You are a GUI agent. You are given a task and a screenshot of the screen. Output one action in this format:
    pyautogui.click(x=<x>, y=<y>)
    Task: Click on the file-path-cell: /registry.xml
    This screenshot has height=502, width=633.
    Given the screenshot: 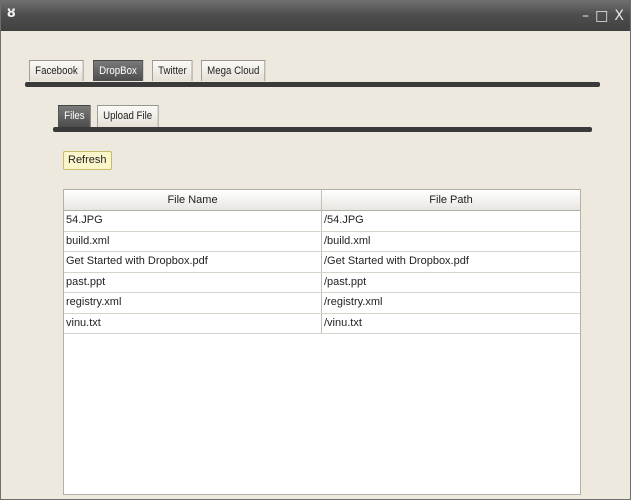 What is the action you would take?
    pyautogui.click(x=353, y=302)
    